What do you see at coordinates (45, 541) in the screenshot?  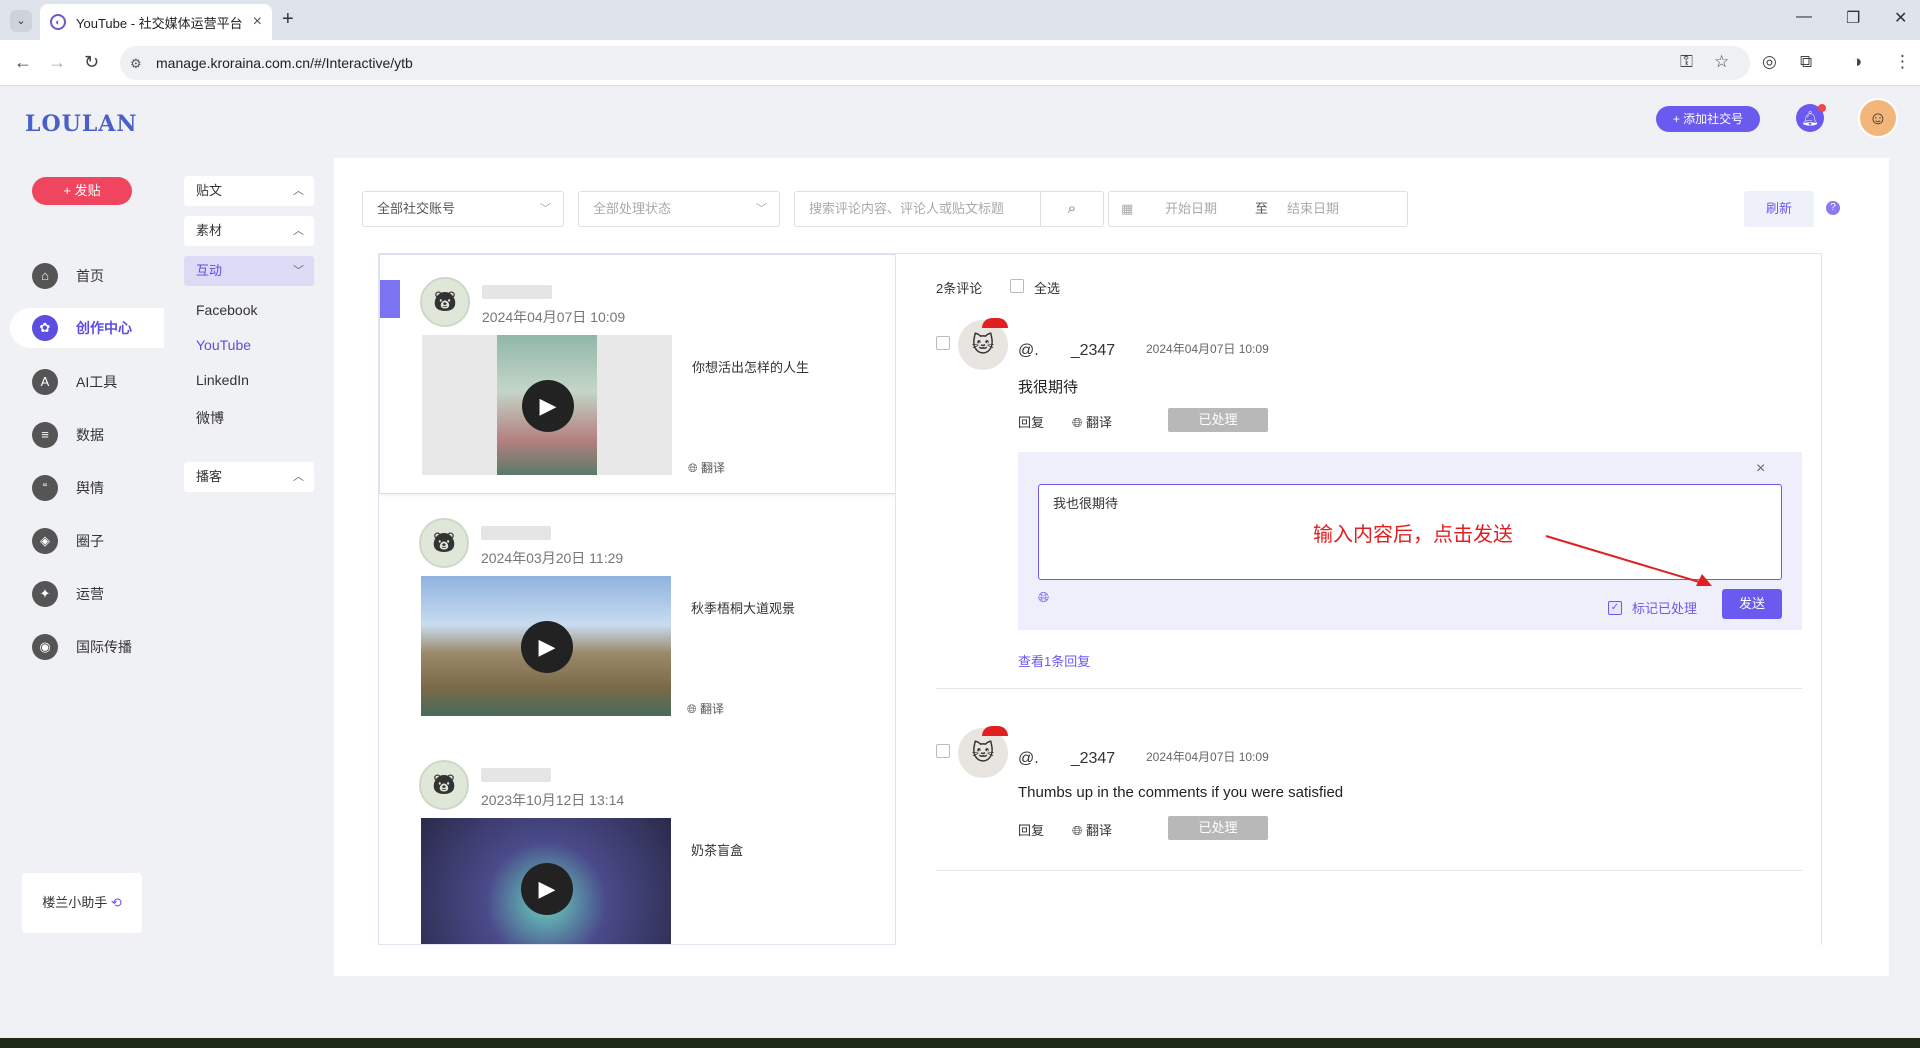 I see `compass-icon: ◈` at bounding box center [45, 541].